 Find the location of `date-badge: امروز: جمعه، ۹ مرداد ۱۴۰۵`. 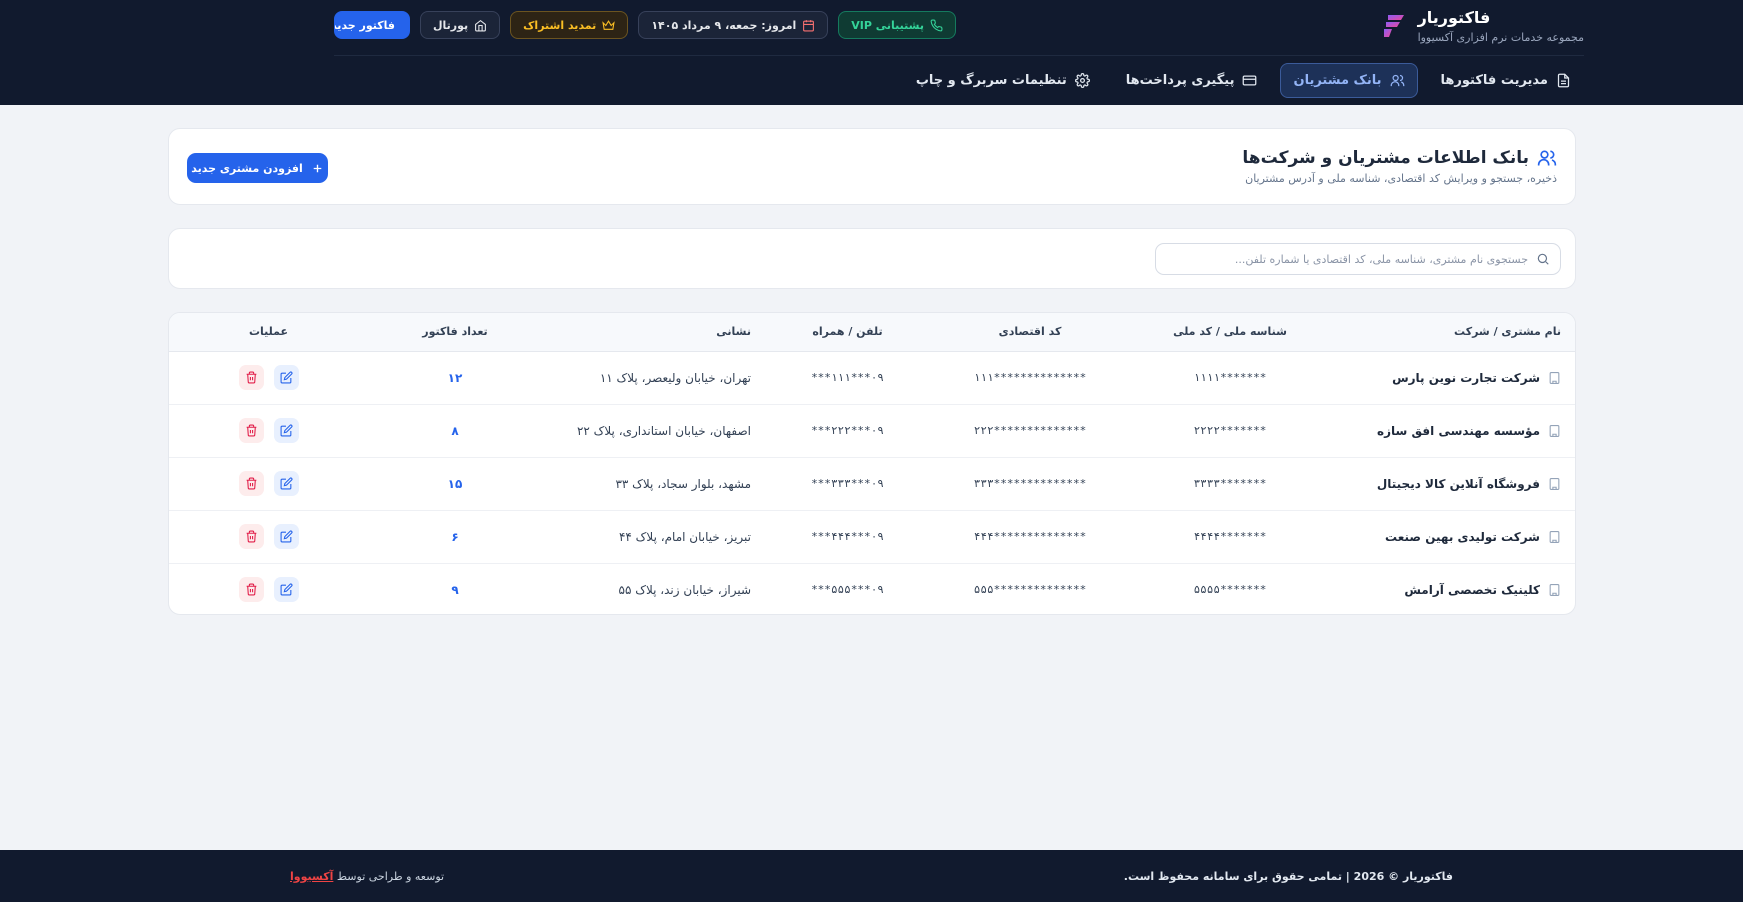

date-badge: امروز: جمعه، ۹ مرداد ۱۴۰۵ is located at coordinates (733, 25).